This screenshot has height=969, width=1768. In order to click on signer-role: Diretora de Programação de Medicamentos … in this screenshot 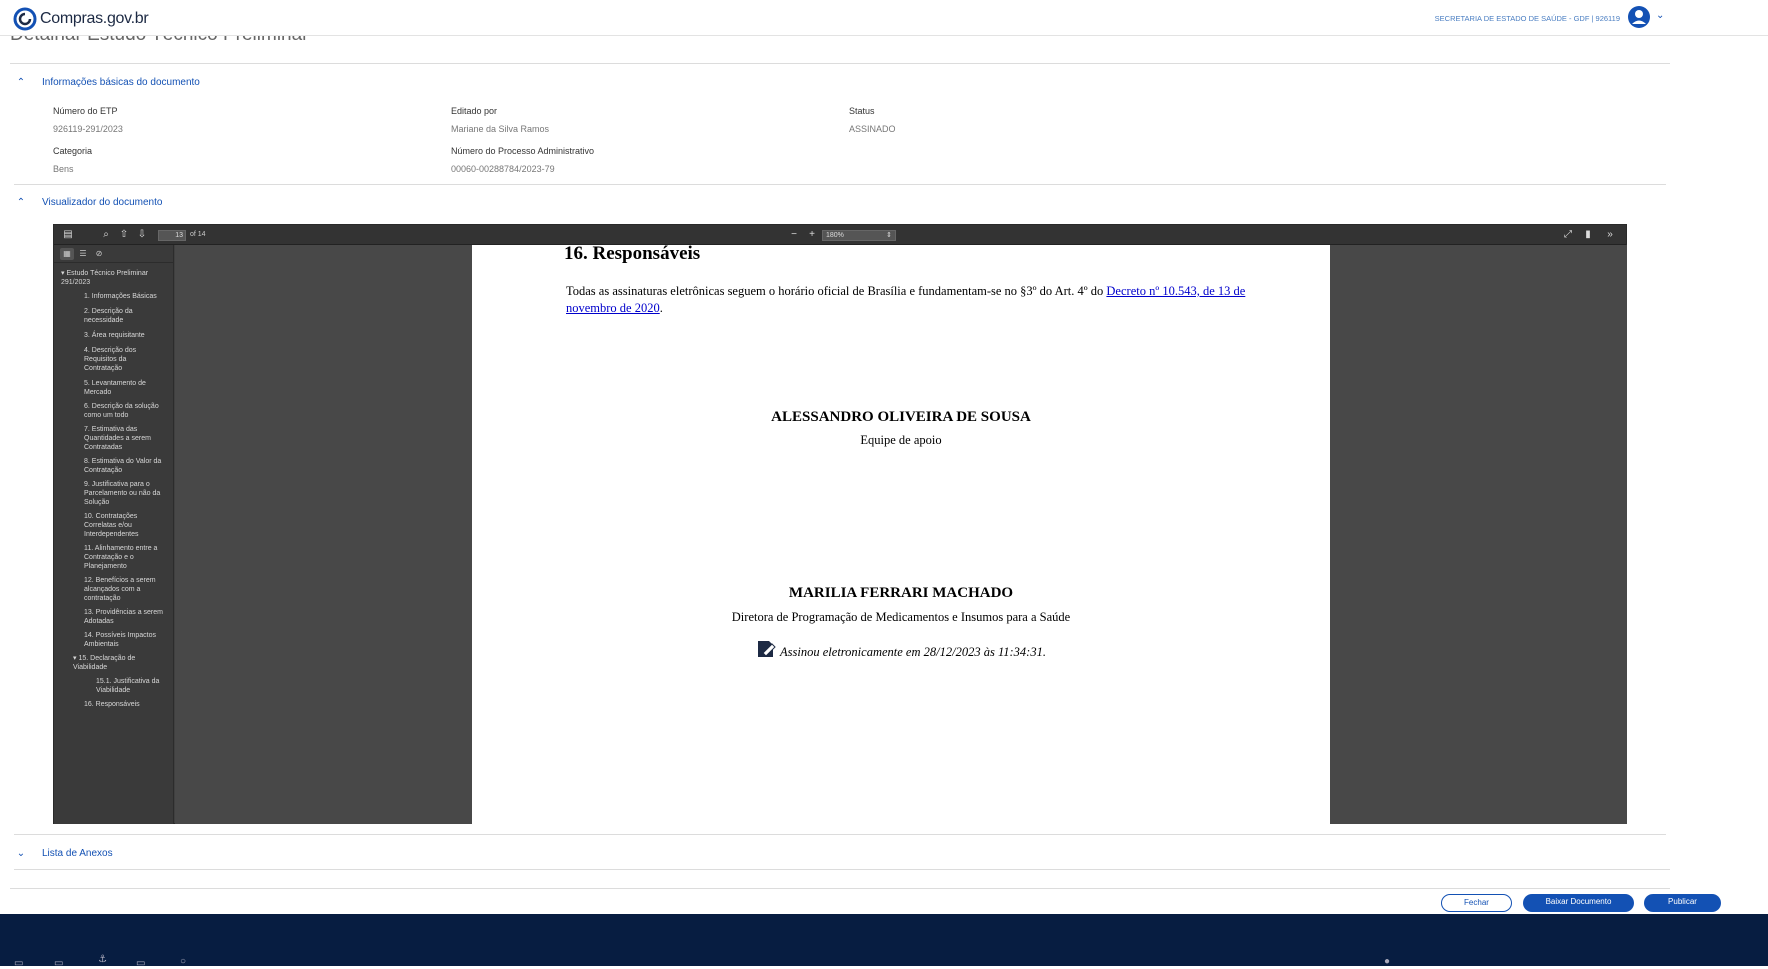, I will do `click(901, 617)`.